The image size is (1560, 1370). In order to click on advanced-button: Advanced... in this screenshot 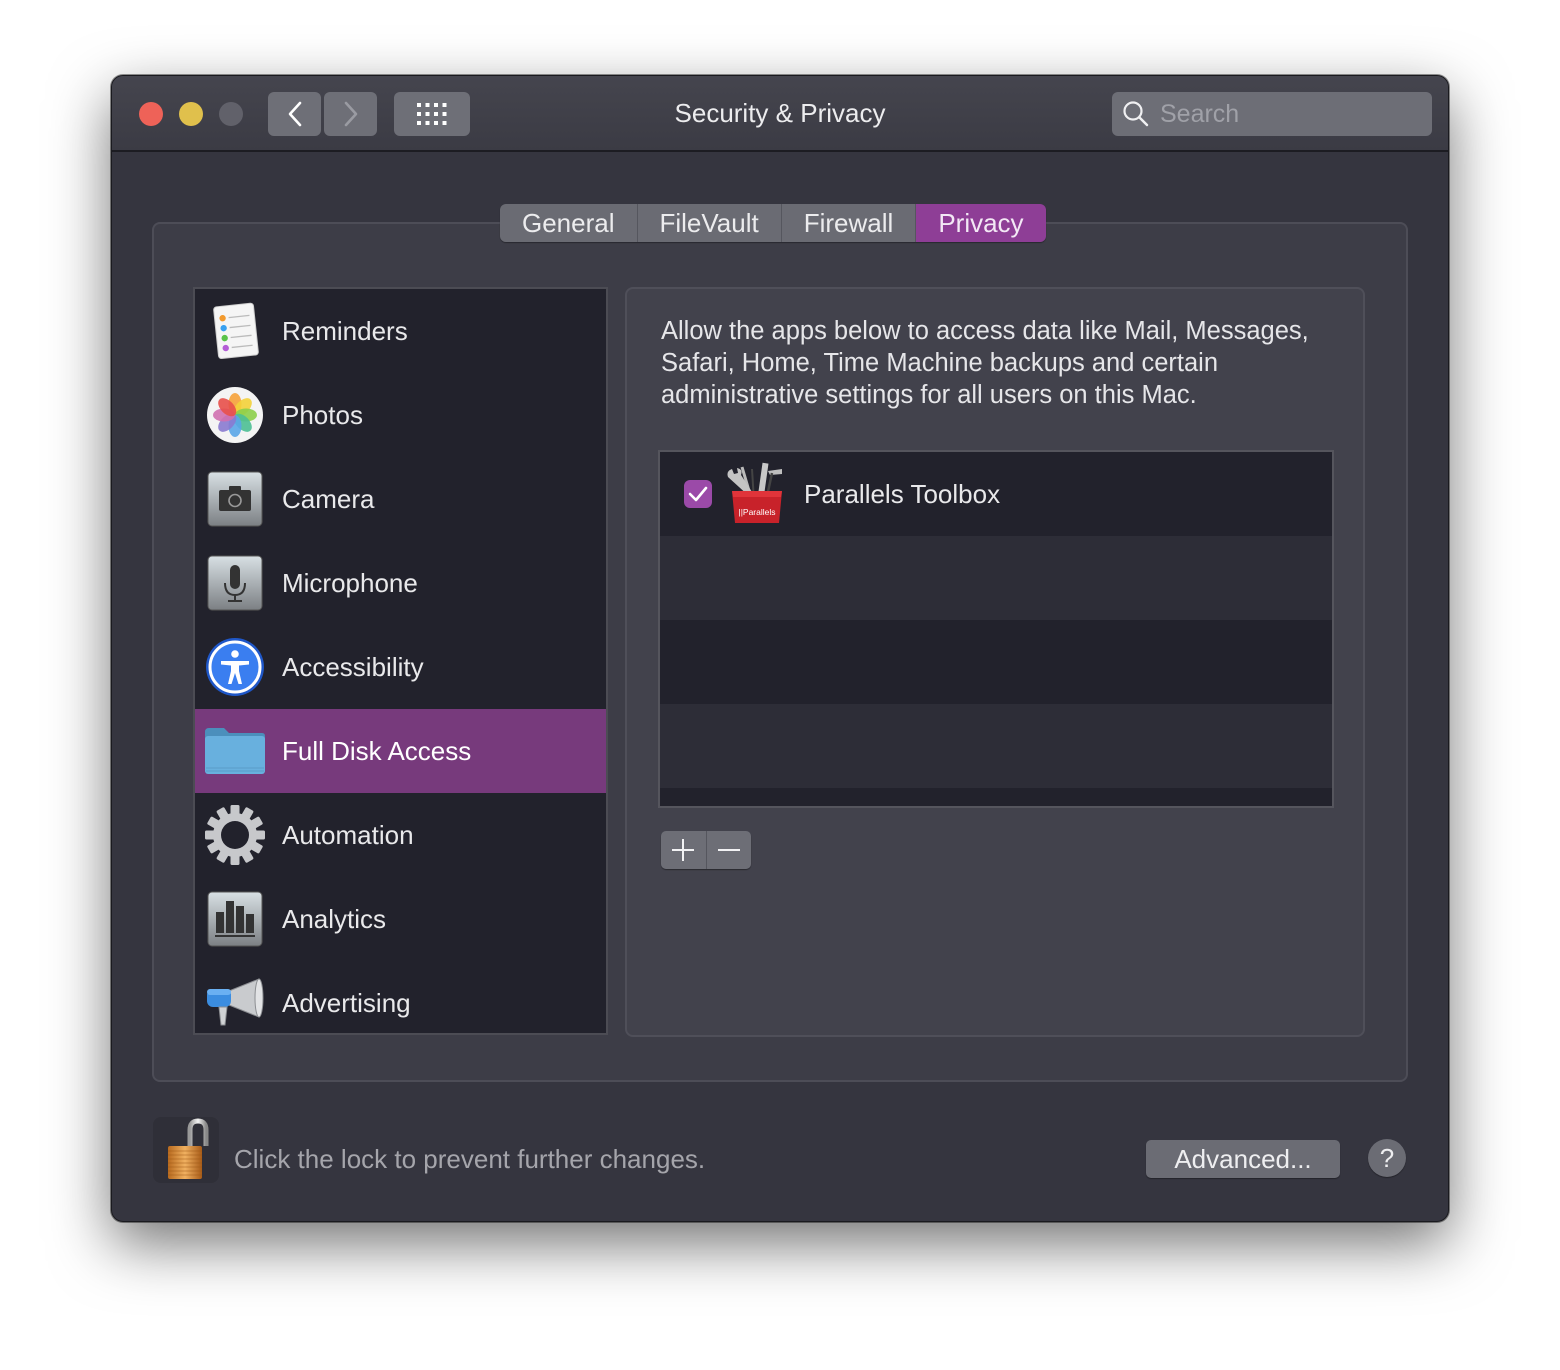, I will do `click(1243, 1159)`.